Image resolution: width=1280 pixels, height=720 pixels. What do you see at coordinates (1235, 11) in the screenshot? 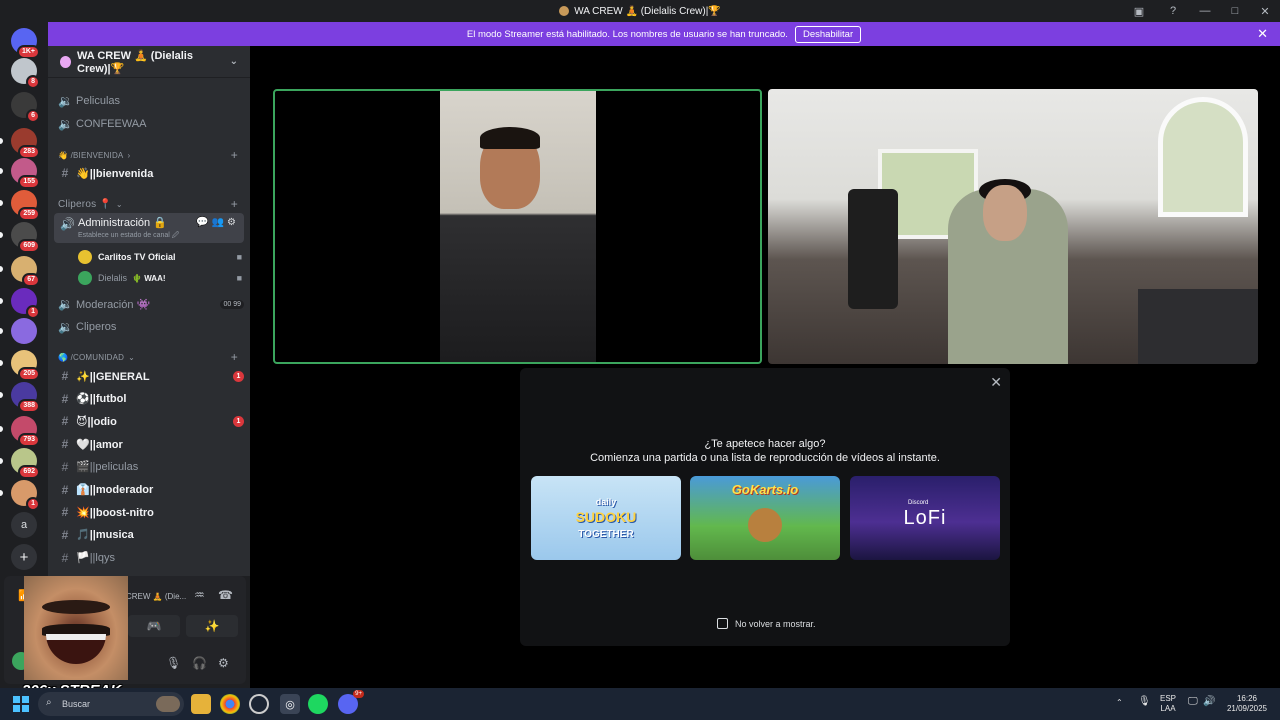
I see `maximize-button: □` at bounding box center [1235, 11].